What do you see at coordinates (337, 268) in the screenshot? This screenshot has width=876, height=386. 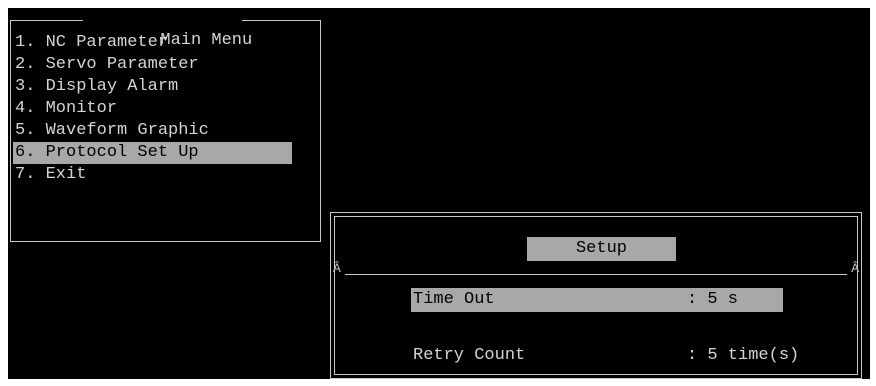 I see `divider-left-glyph: Â` at bounding box center [337, 268].